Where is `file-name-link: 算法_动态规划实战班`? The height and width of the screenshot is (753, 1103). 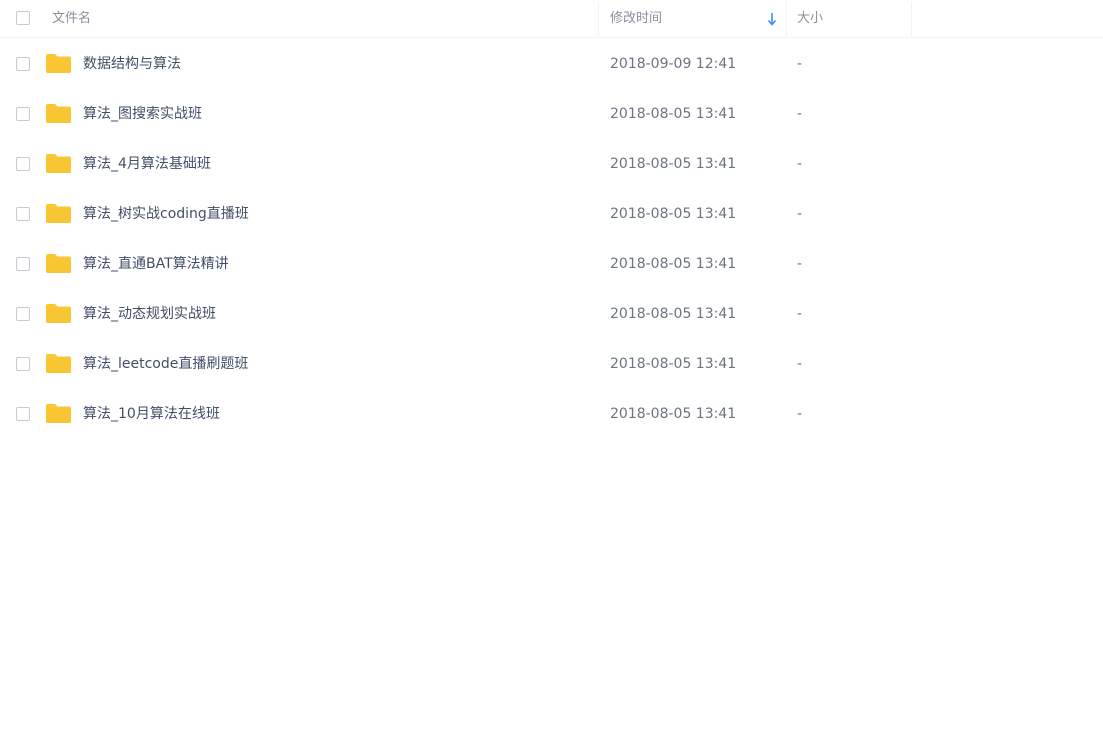 file-name-link: 算法_动态规划实战班 is located at coordinates (149, 314).